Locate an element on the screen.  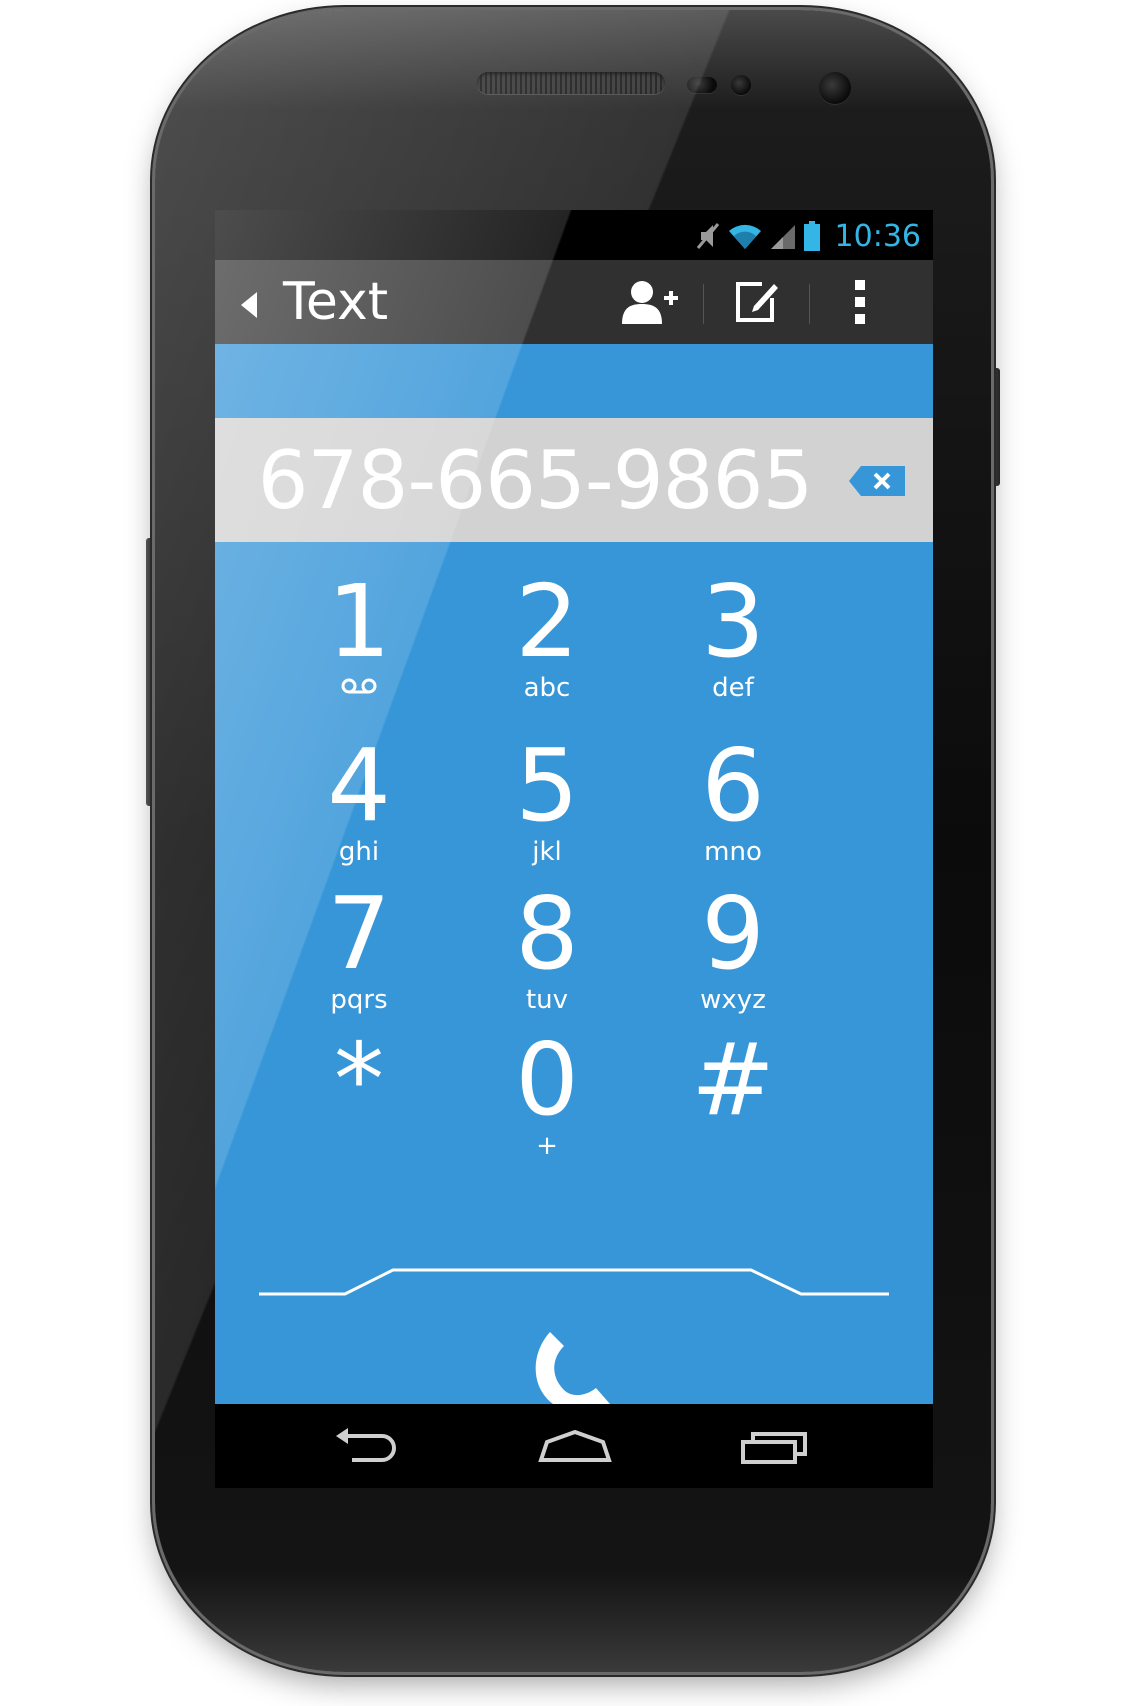
overflow-menu-icon is located at coordinates (860, 302).